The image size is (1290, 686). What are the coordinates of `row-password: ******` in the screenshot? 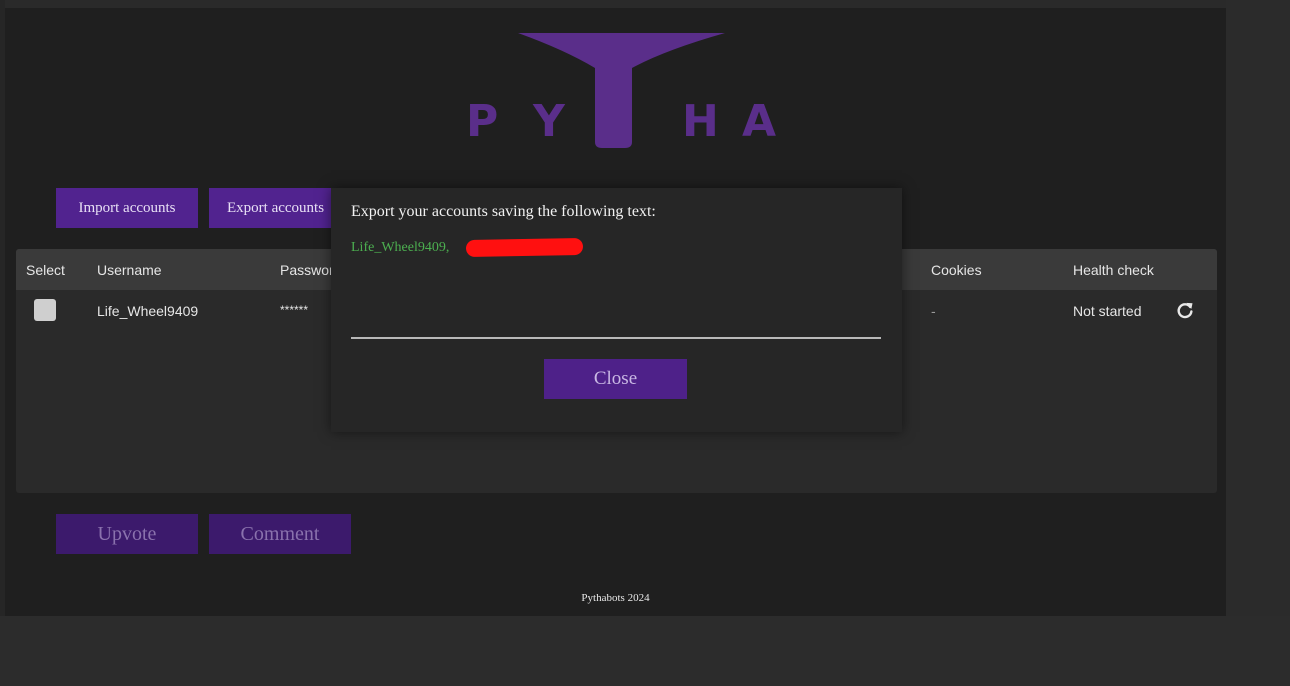 It's located at (294, 310).